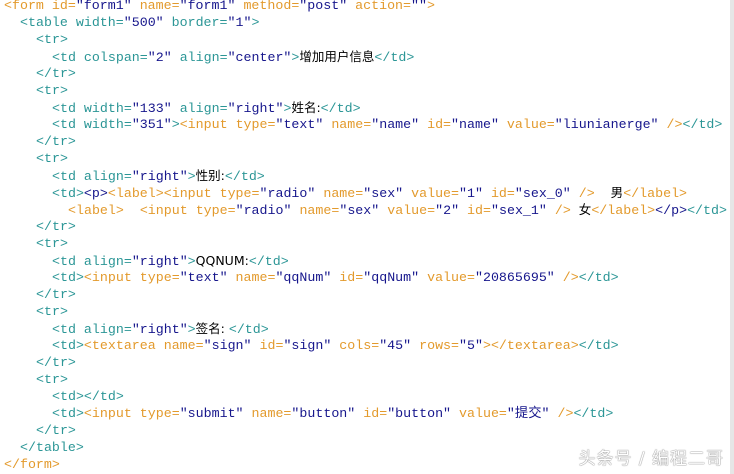  Describe the element at coordinates (399, 345) in the screenshot. I see `code-value: "45"` at that location.